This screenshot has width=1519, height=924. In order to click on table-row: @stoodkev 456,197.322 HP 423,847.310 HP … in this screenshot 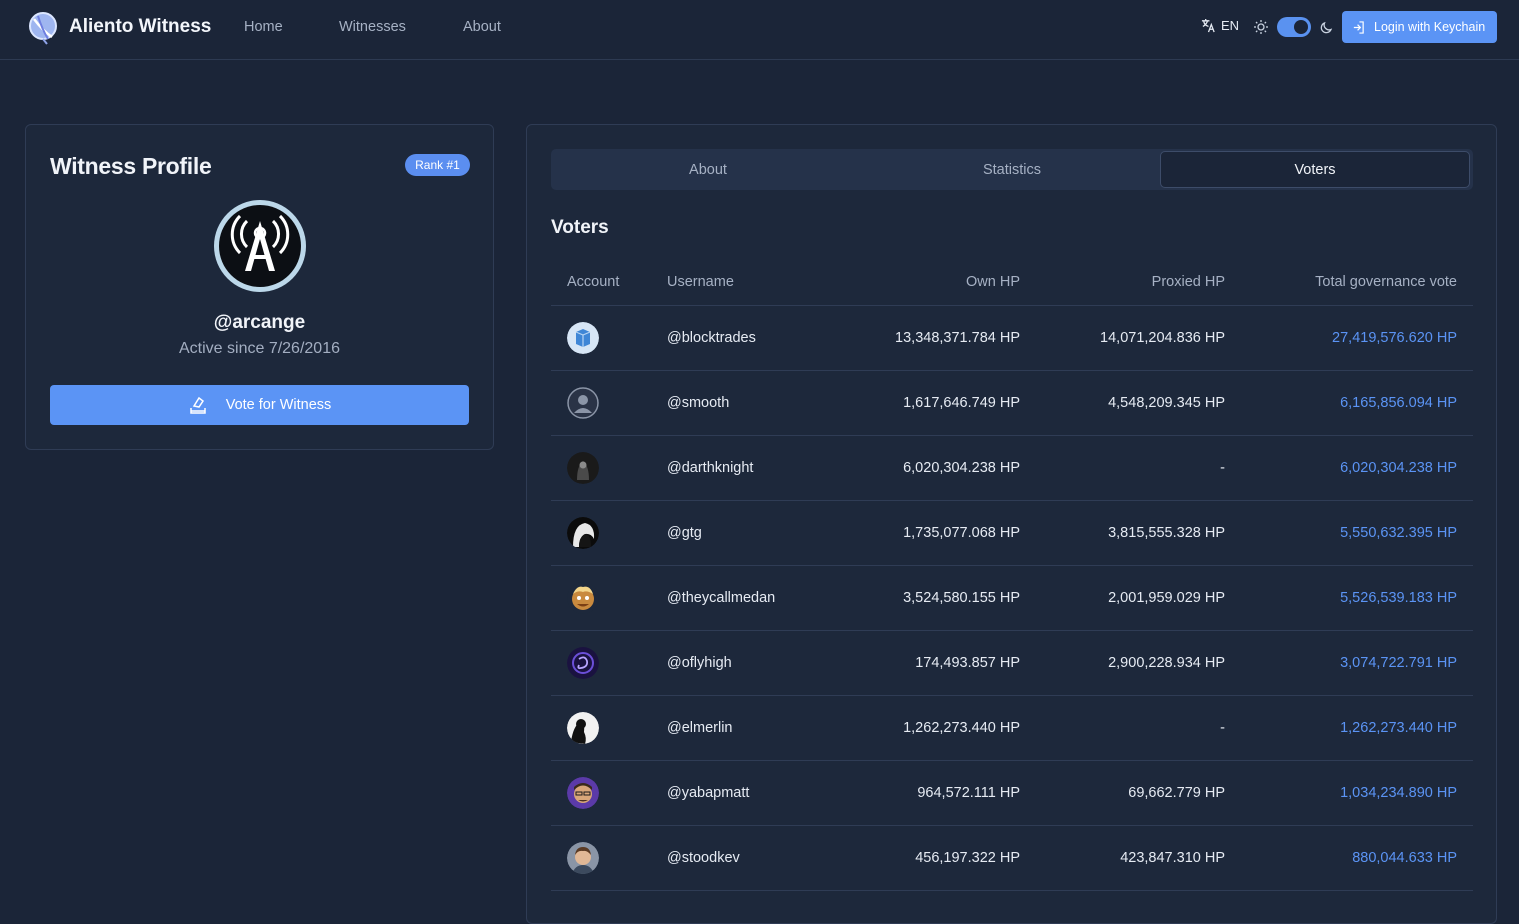, I will do `click(1012, 858)`.